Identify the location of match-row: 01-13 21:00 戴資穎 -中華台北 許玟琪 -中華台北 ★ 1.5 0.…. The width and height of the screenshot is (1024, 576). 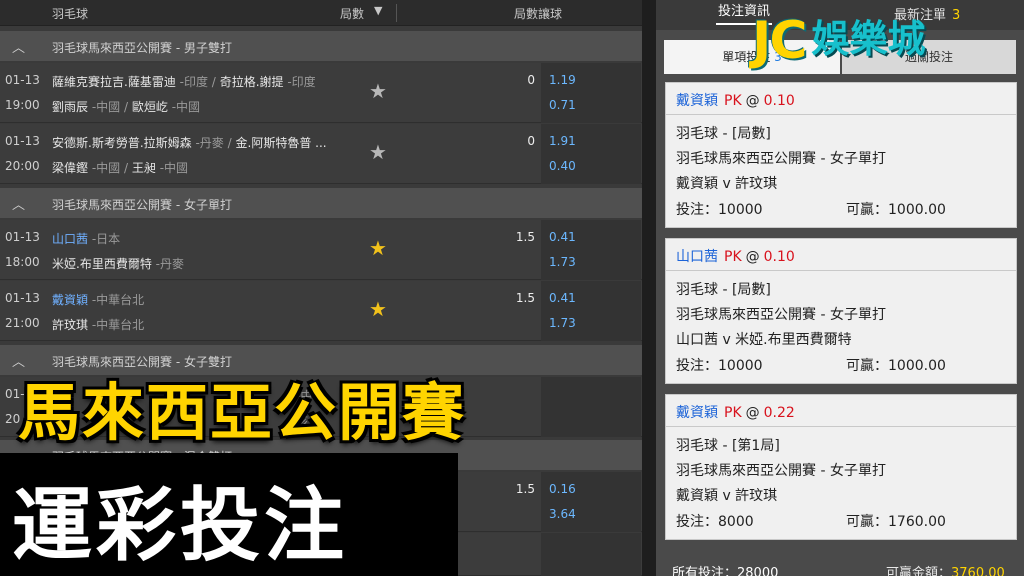
(321, 311).